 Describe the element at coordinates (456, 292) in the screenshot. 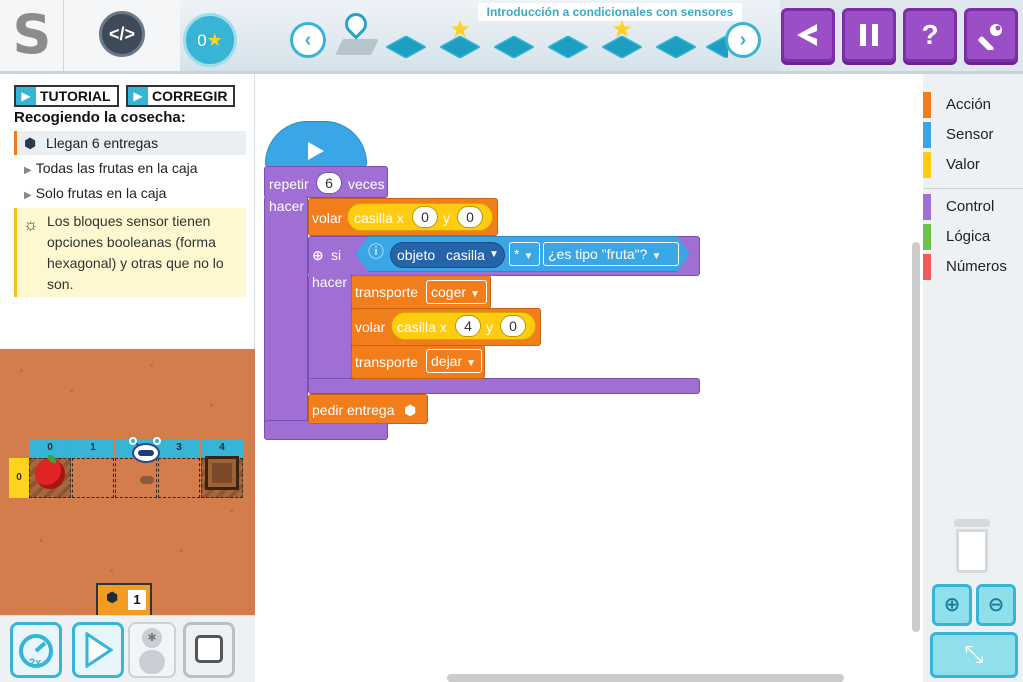

I see `transport-action-dropdown: coger ▼` at that location.